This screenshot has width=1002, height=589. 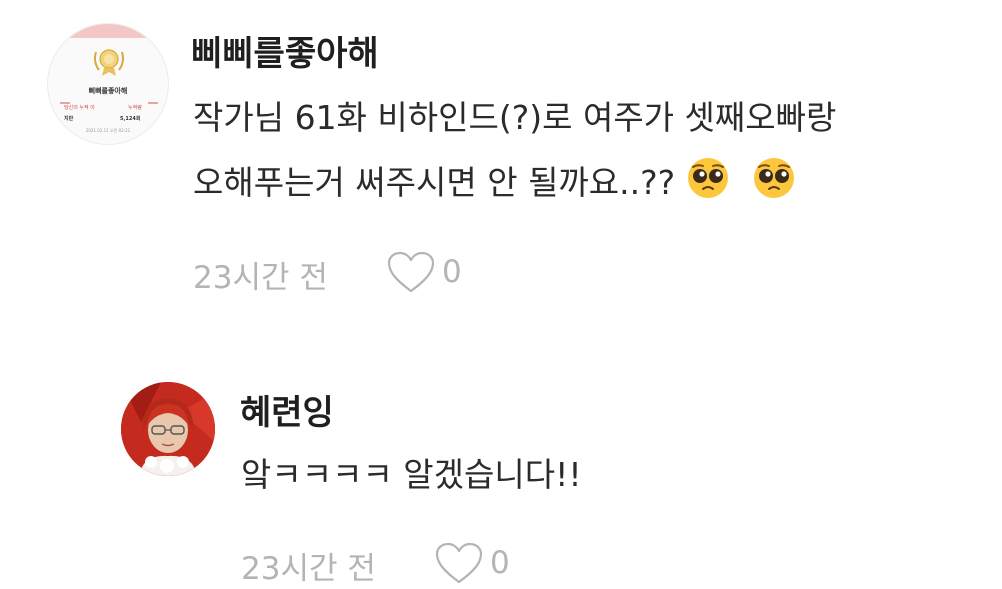 I want to click on certificate-date: 2021.02.11 오전 02:21, so click(x=108, y=130).